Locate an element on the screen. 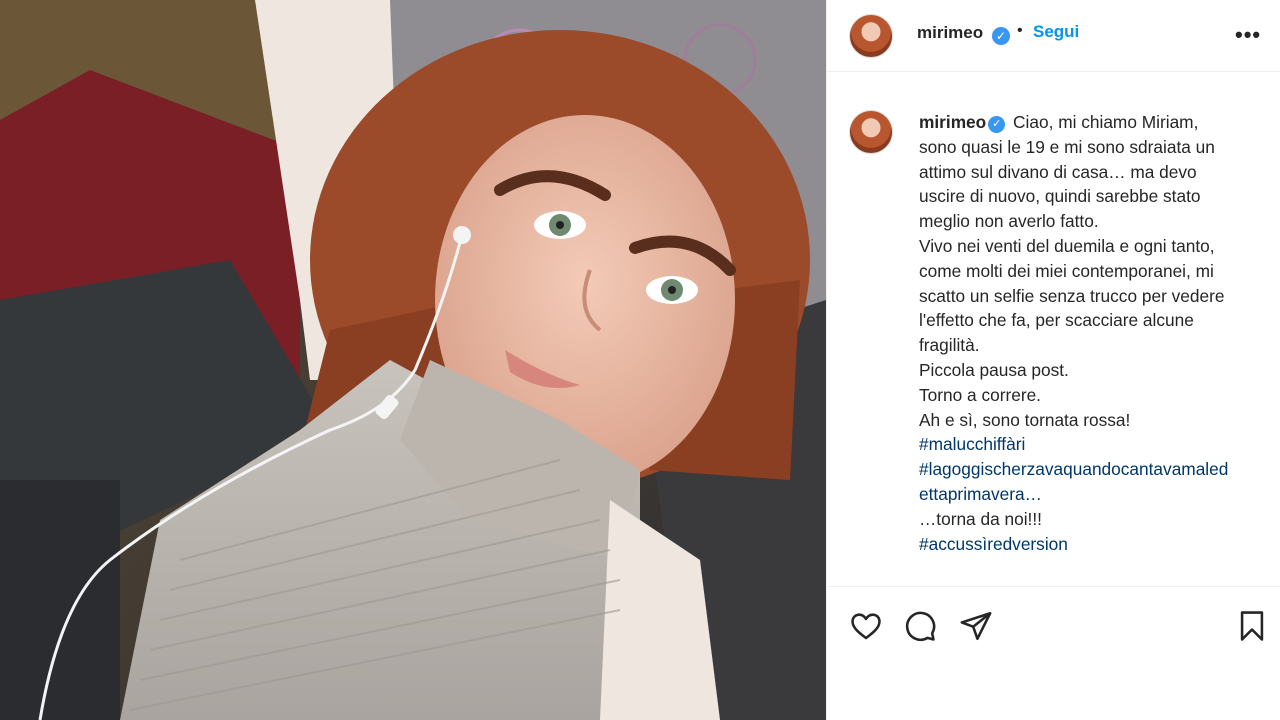  caption-line: uscire di nuovo, quindi sarebbe stato is located at coordinates (1060, 196).